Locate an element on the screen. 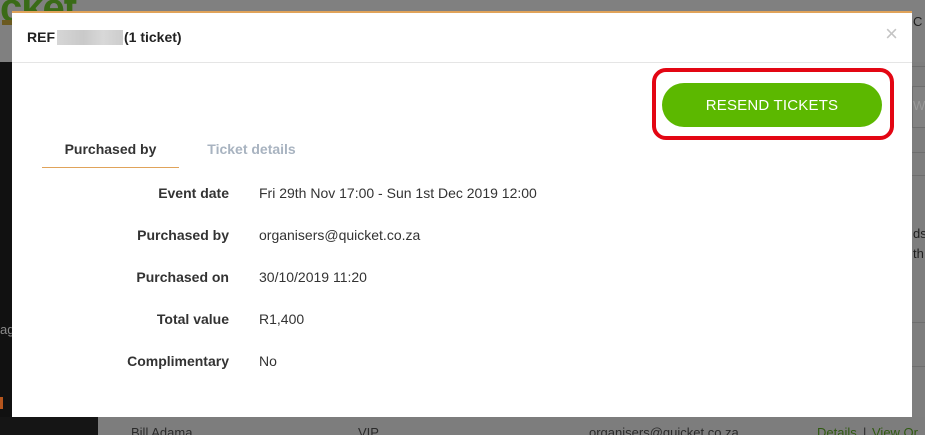  table-cell-name: Bill Adama is located at coordinates (162, 430).